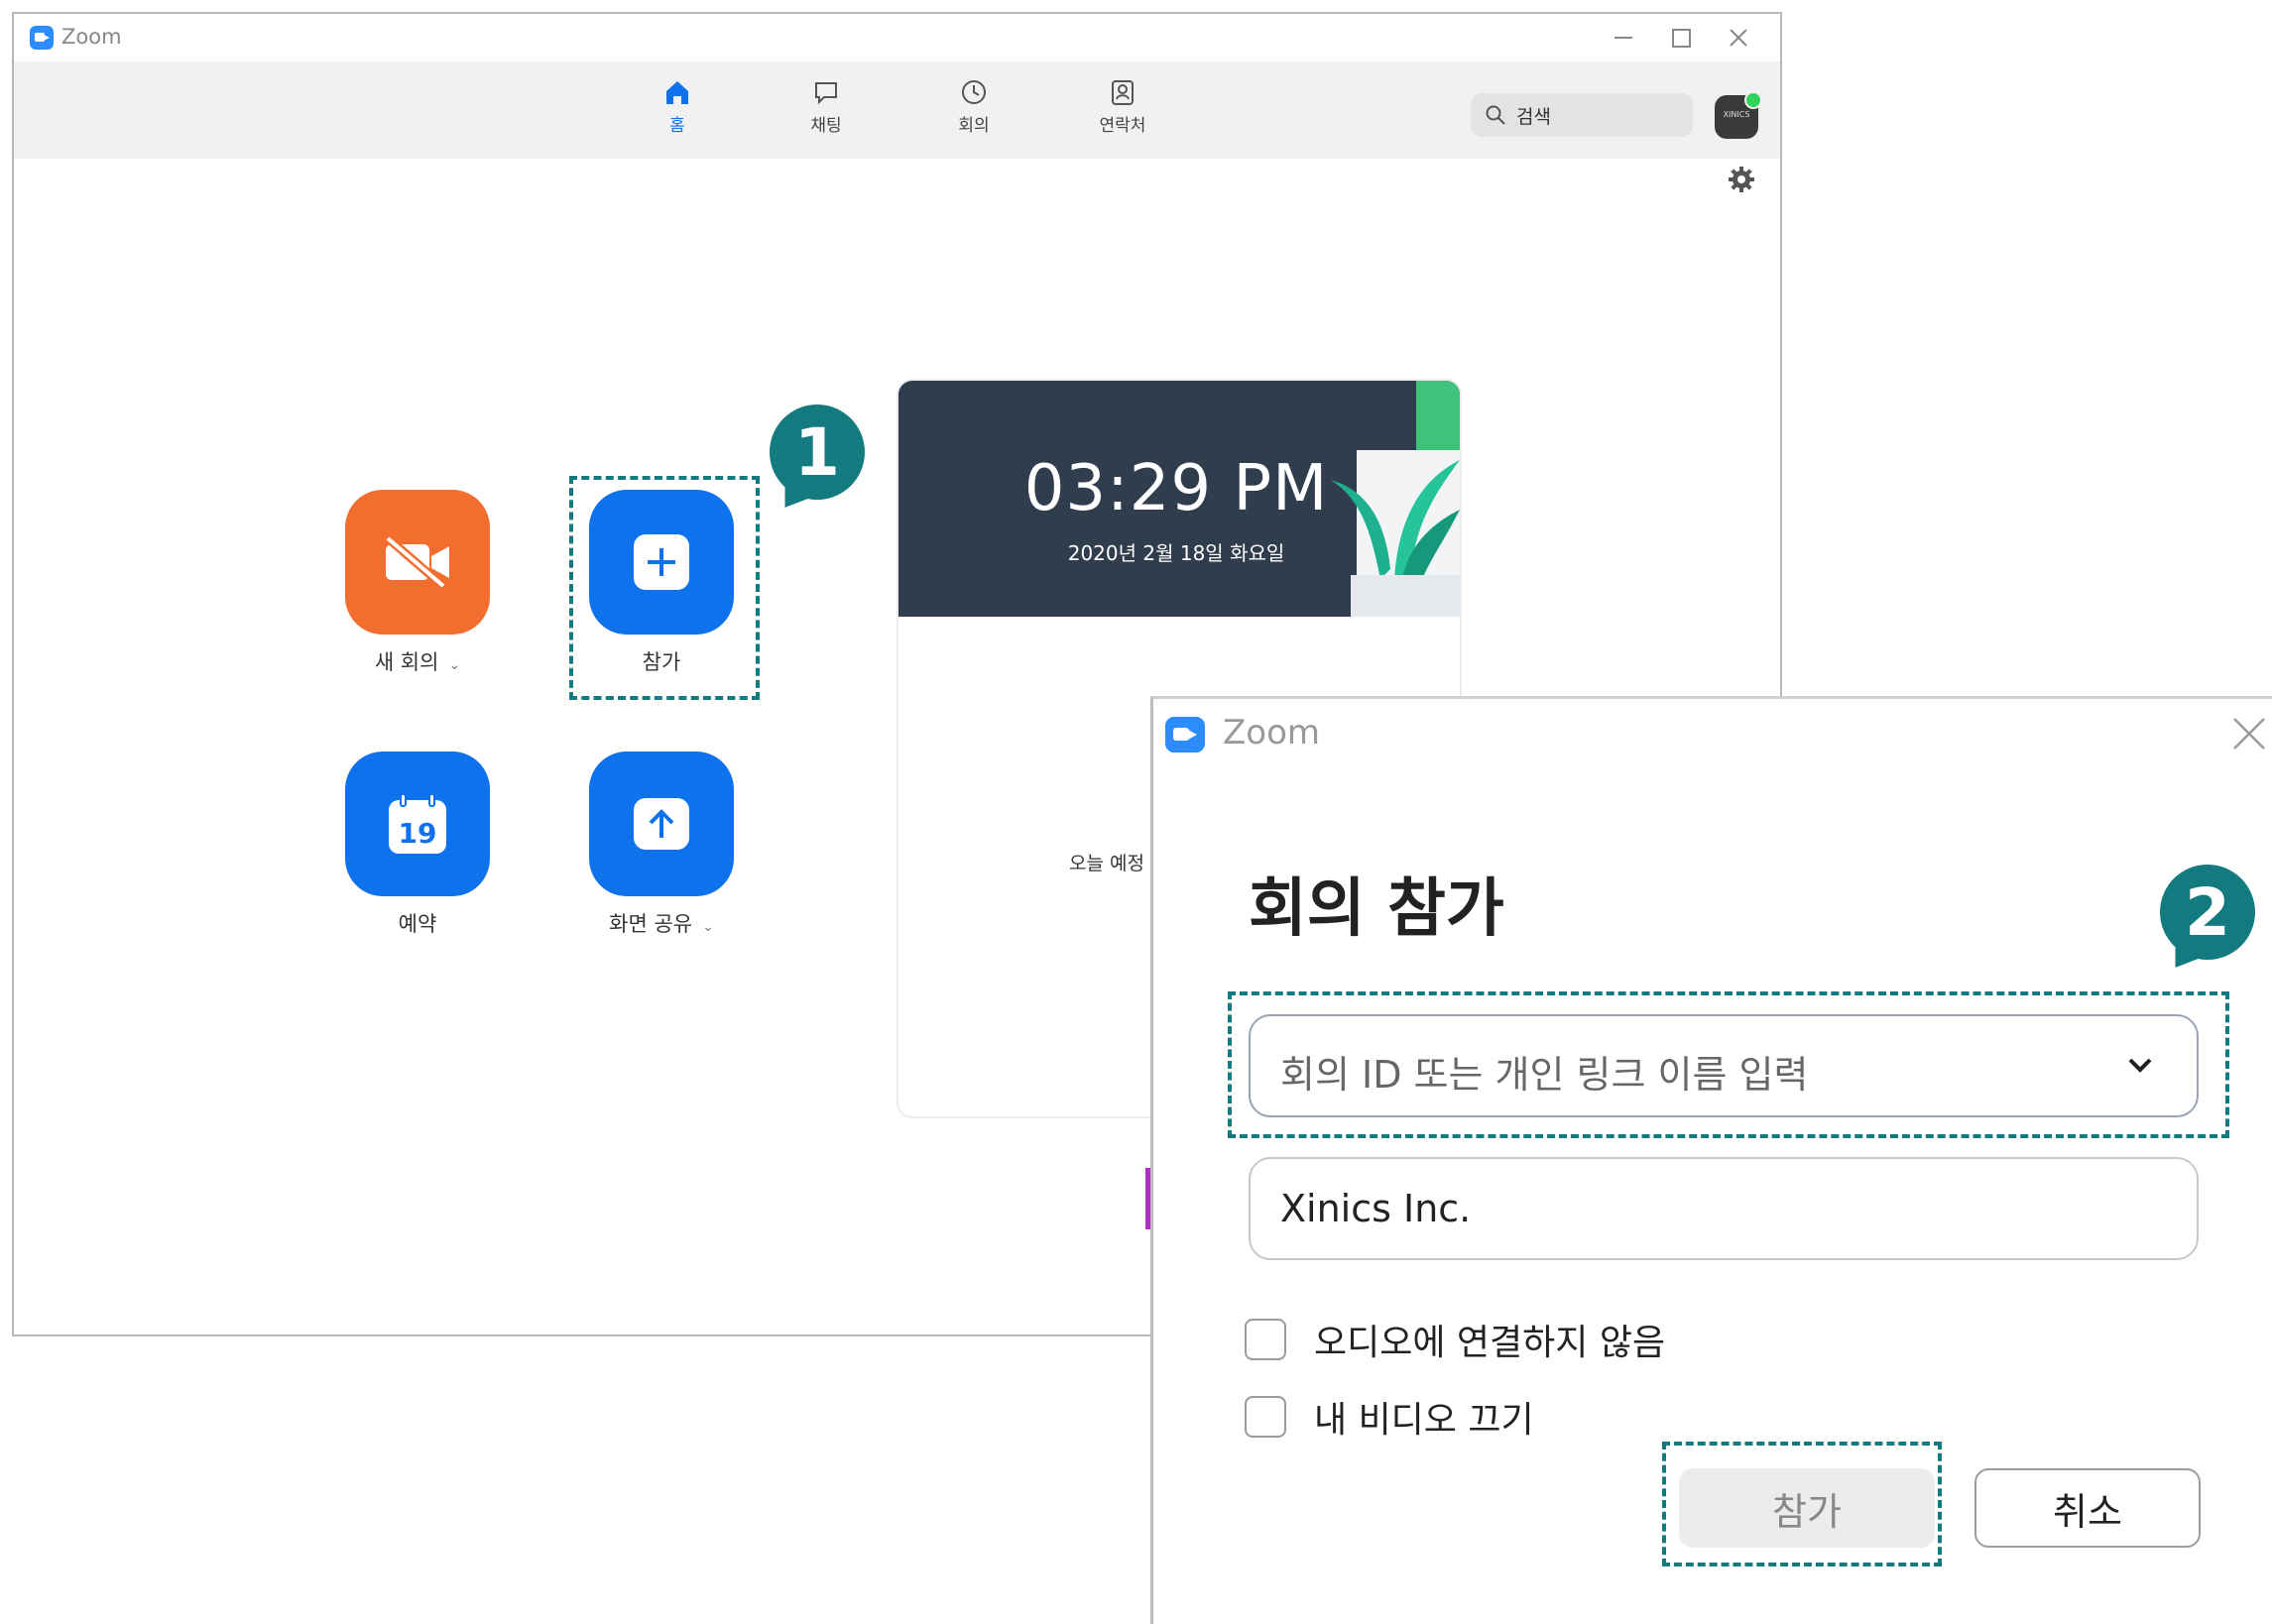 Image resolution: width=2272 pixels, height=1624 pixels. I want to click on new-meeting-text: 새 회의, so click(406, 662).